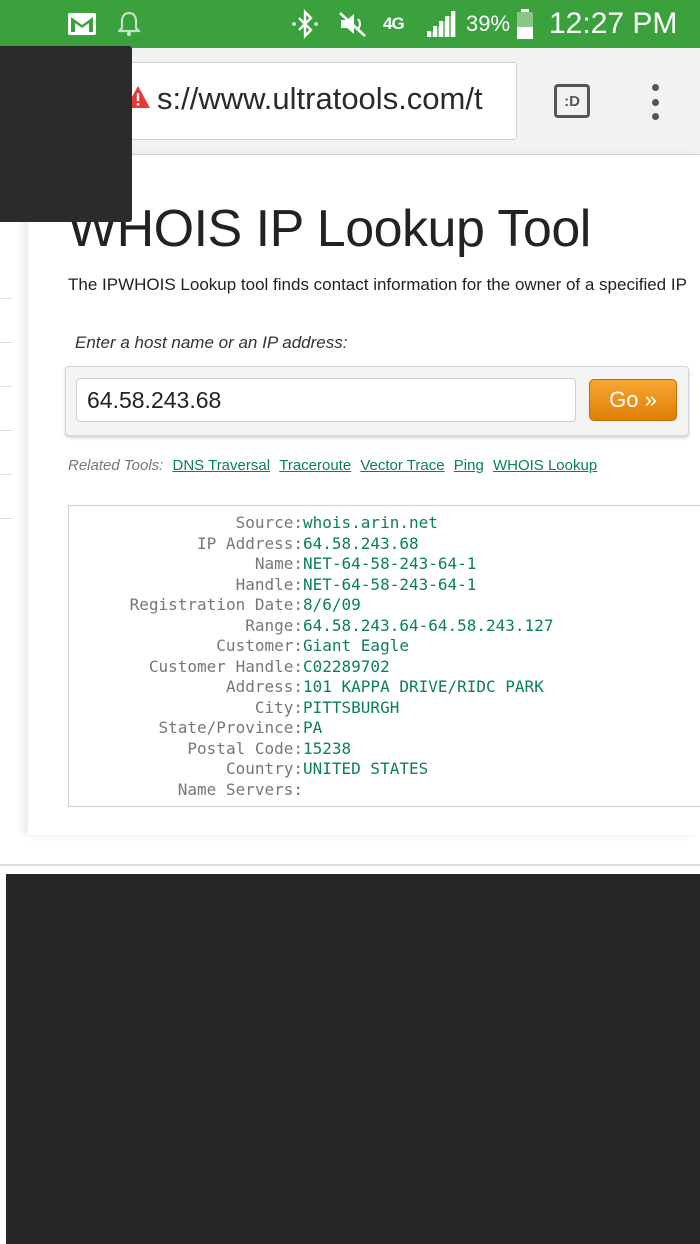 The height and width of the screenshot is (1244, 700). I want to click on result-key: State/Province:, so click(231, 727).